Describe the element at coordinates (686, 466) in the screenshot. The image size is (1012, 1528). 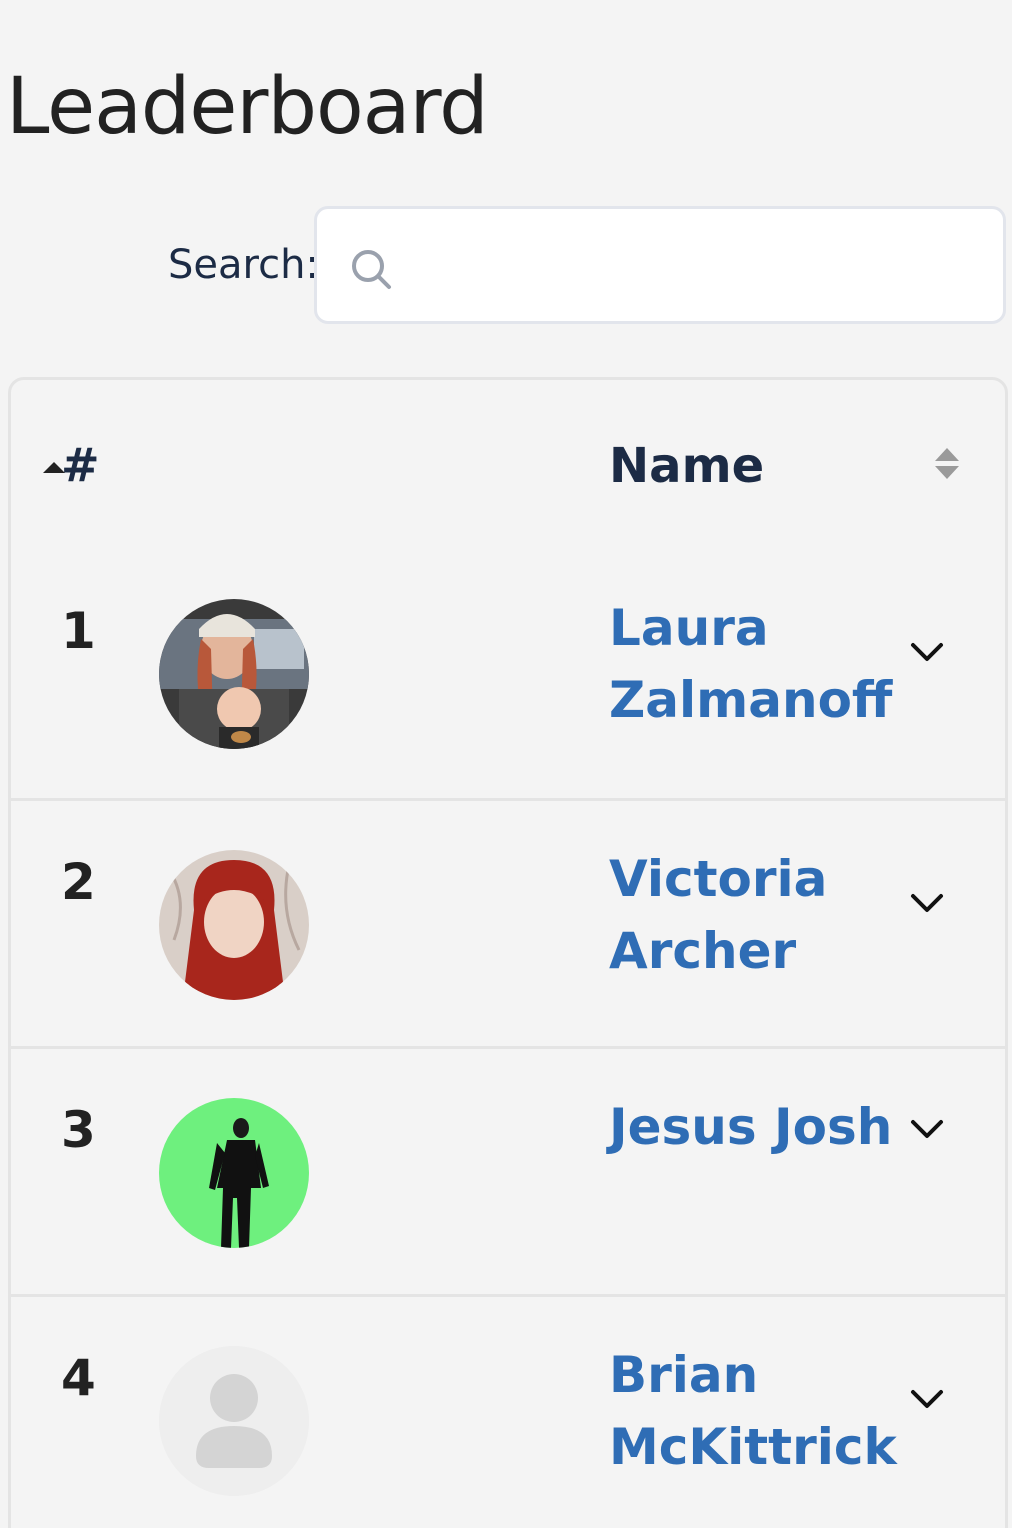
I see `name-column-header: Name` at that location.